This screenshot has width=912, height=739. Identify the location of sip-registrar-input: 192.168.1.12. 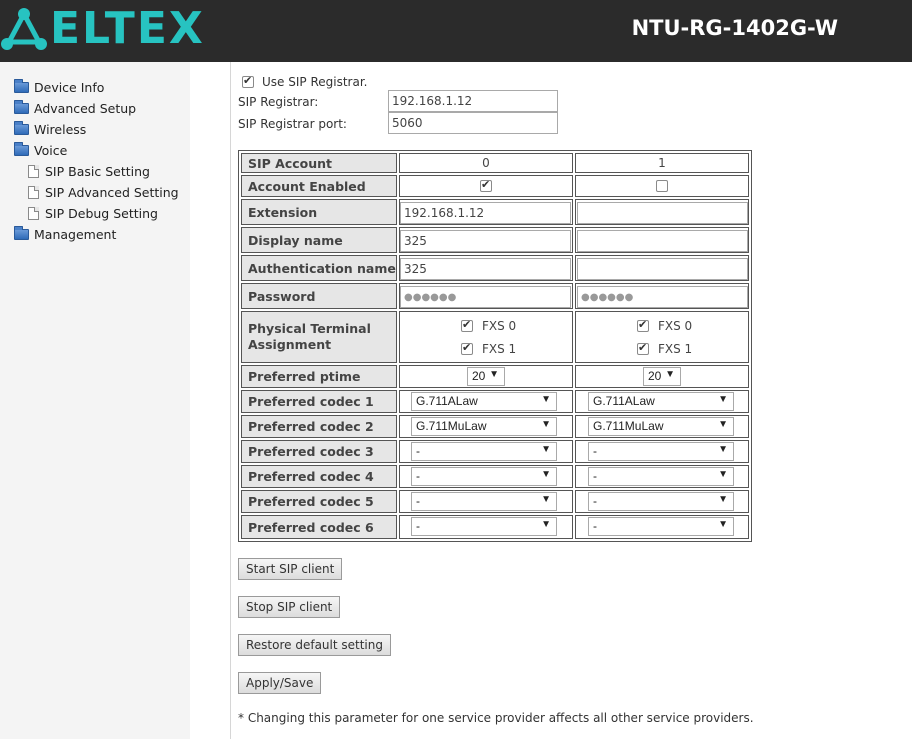
(473, 101).